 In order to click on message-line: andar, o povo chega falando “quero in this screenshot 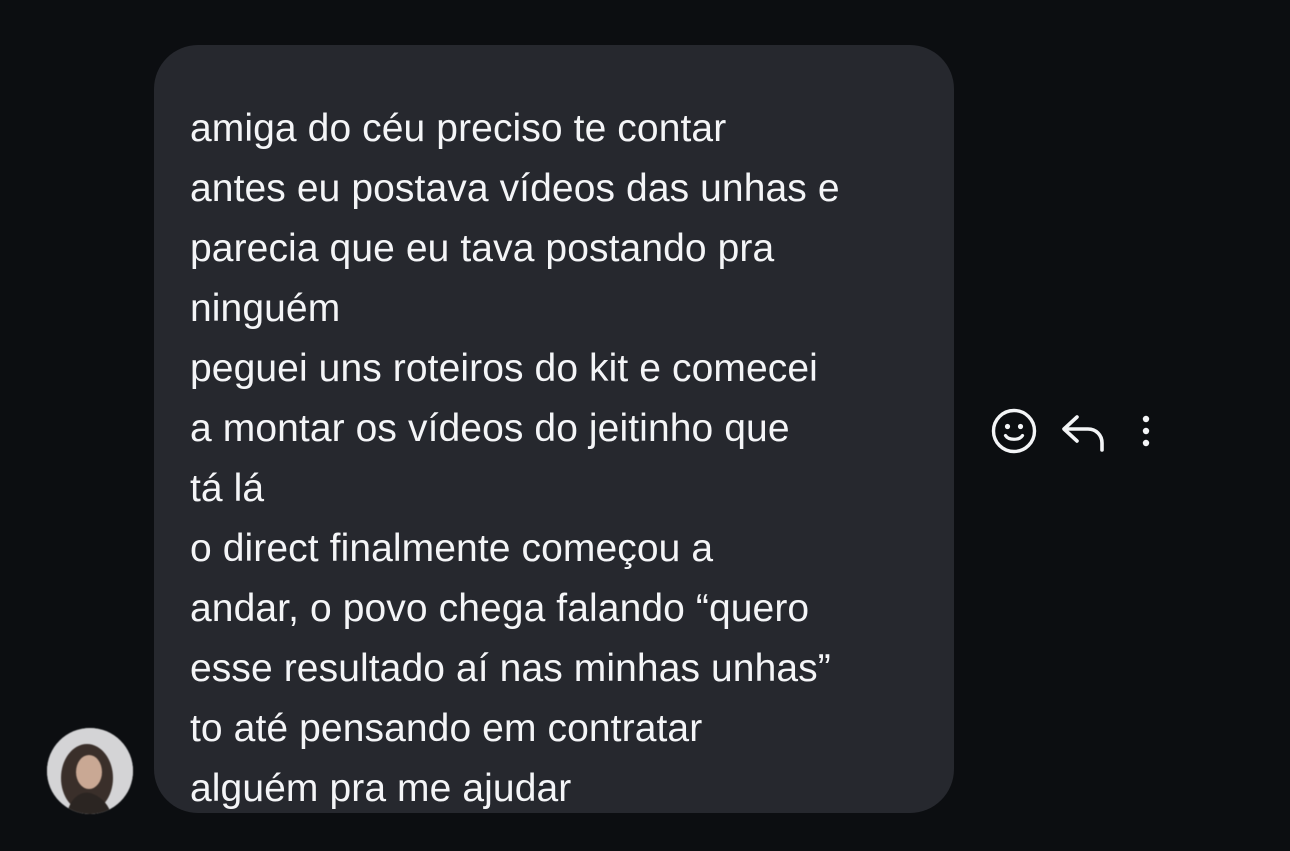, I will do `click(500, 608)`.